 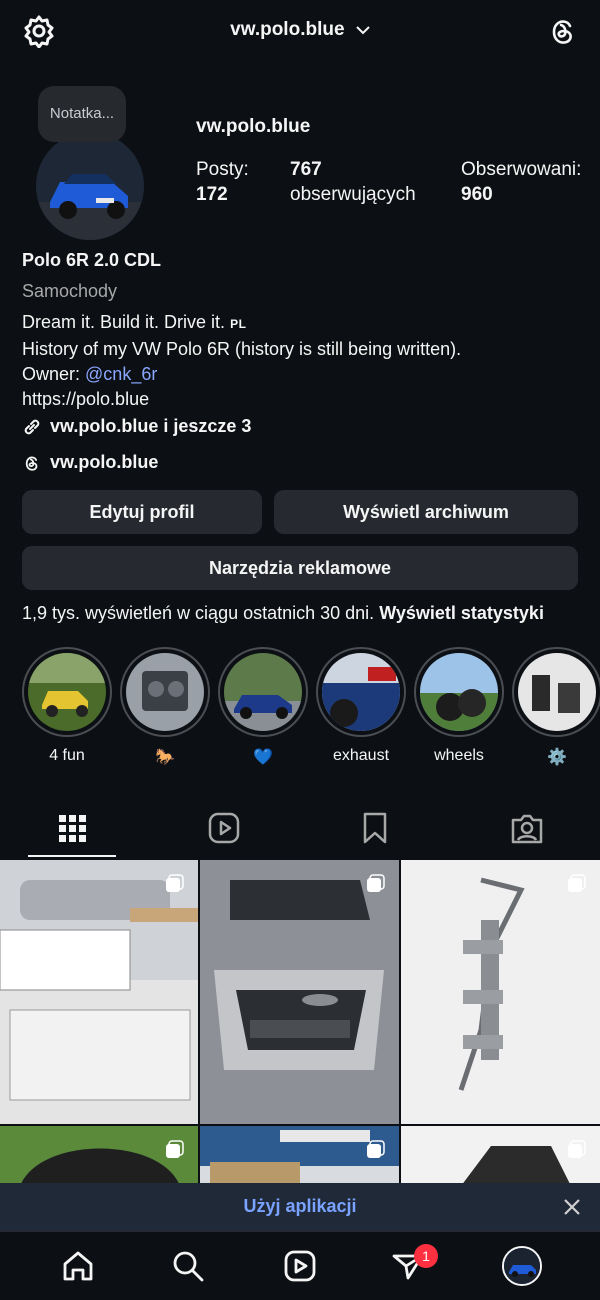 I want to click on posts-stat: Posty: 172, so click(x=222, y=182).